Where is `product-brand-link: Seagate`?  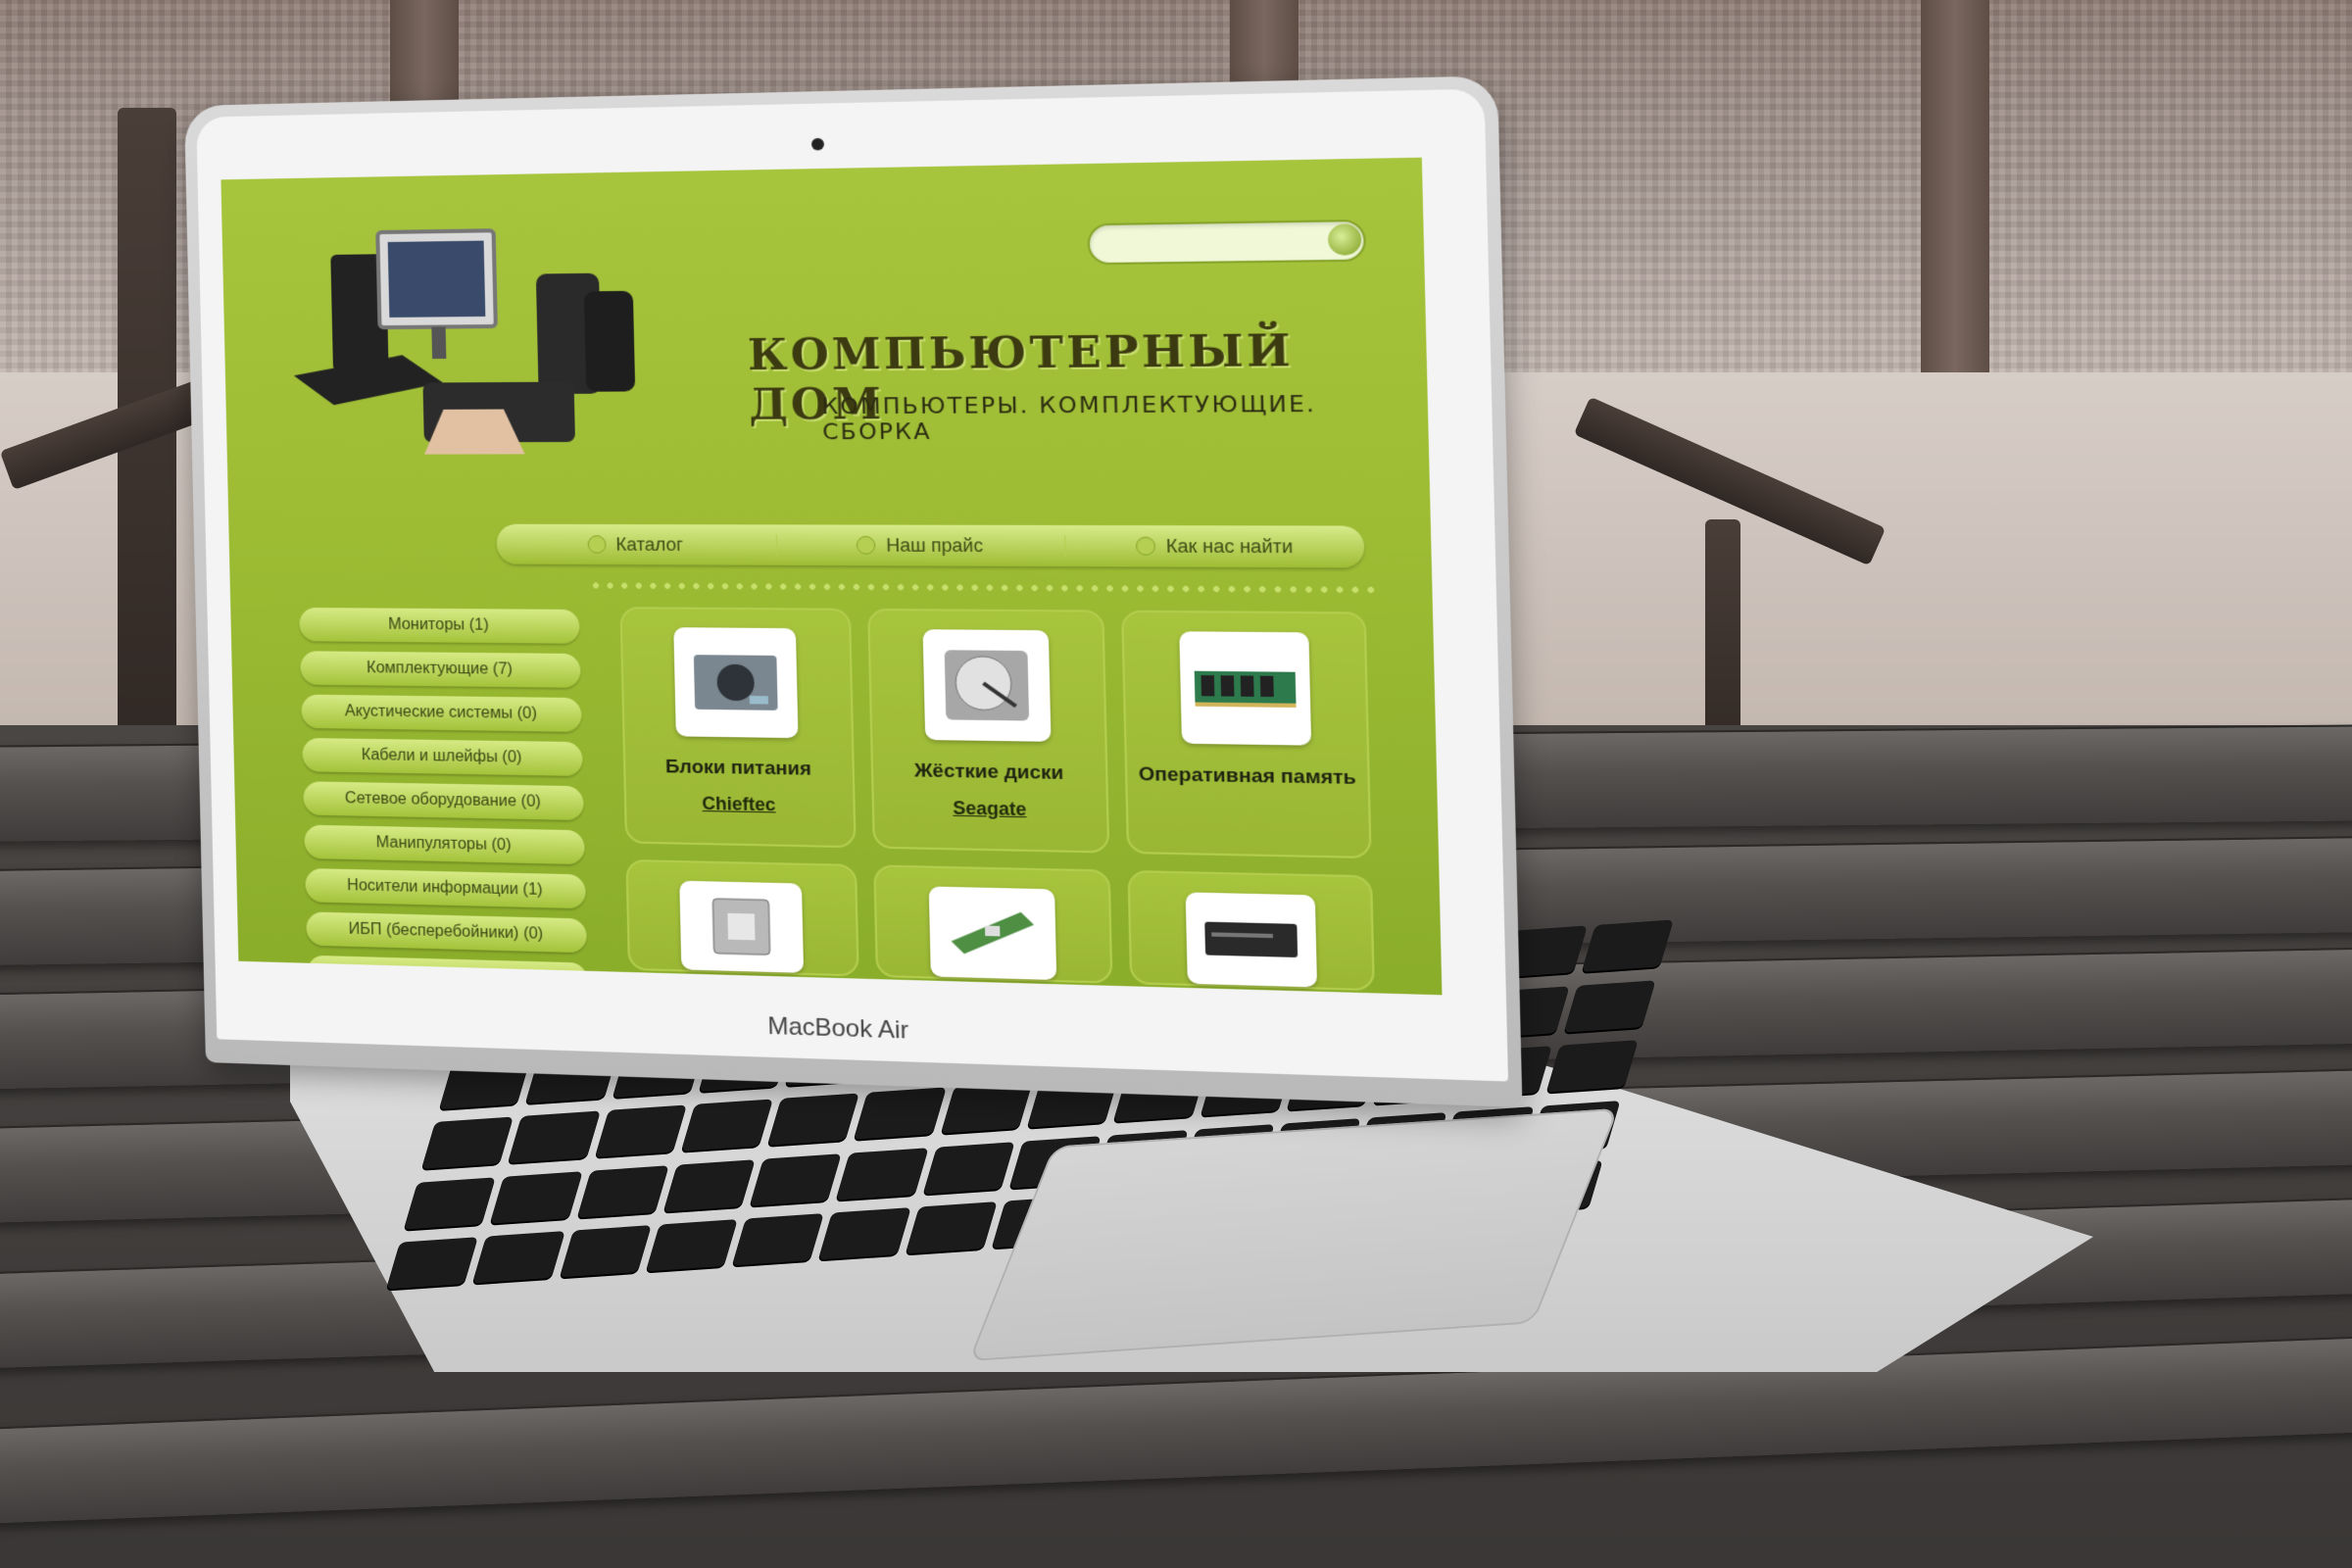
product-brand-link: Seagate is located at coordinates (990, 809).